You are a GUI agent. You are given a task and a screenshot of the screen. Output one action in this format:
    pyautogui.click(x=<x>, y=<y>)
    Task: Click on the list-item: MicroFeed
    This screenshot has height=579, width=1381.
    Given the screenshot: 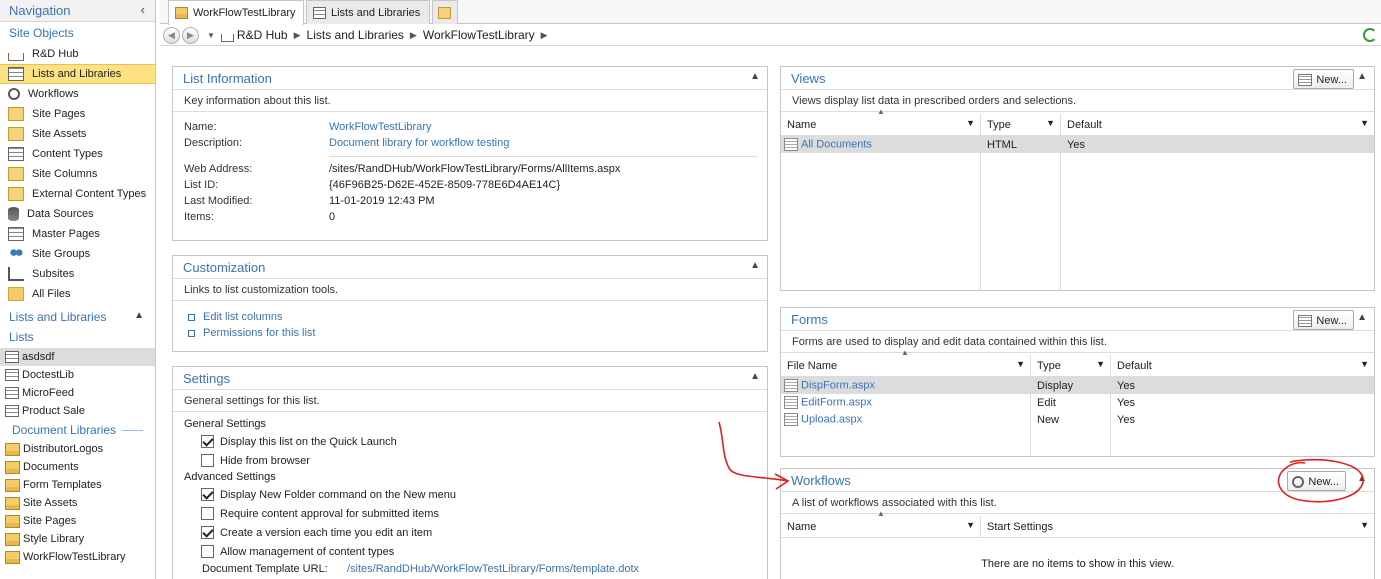 What is the action you would take?
    pyautogui.click(x=77, y=393)
    